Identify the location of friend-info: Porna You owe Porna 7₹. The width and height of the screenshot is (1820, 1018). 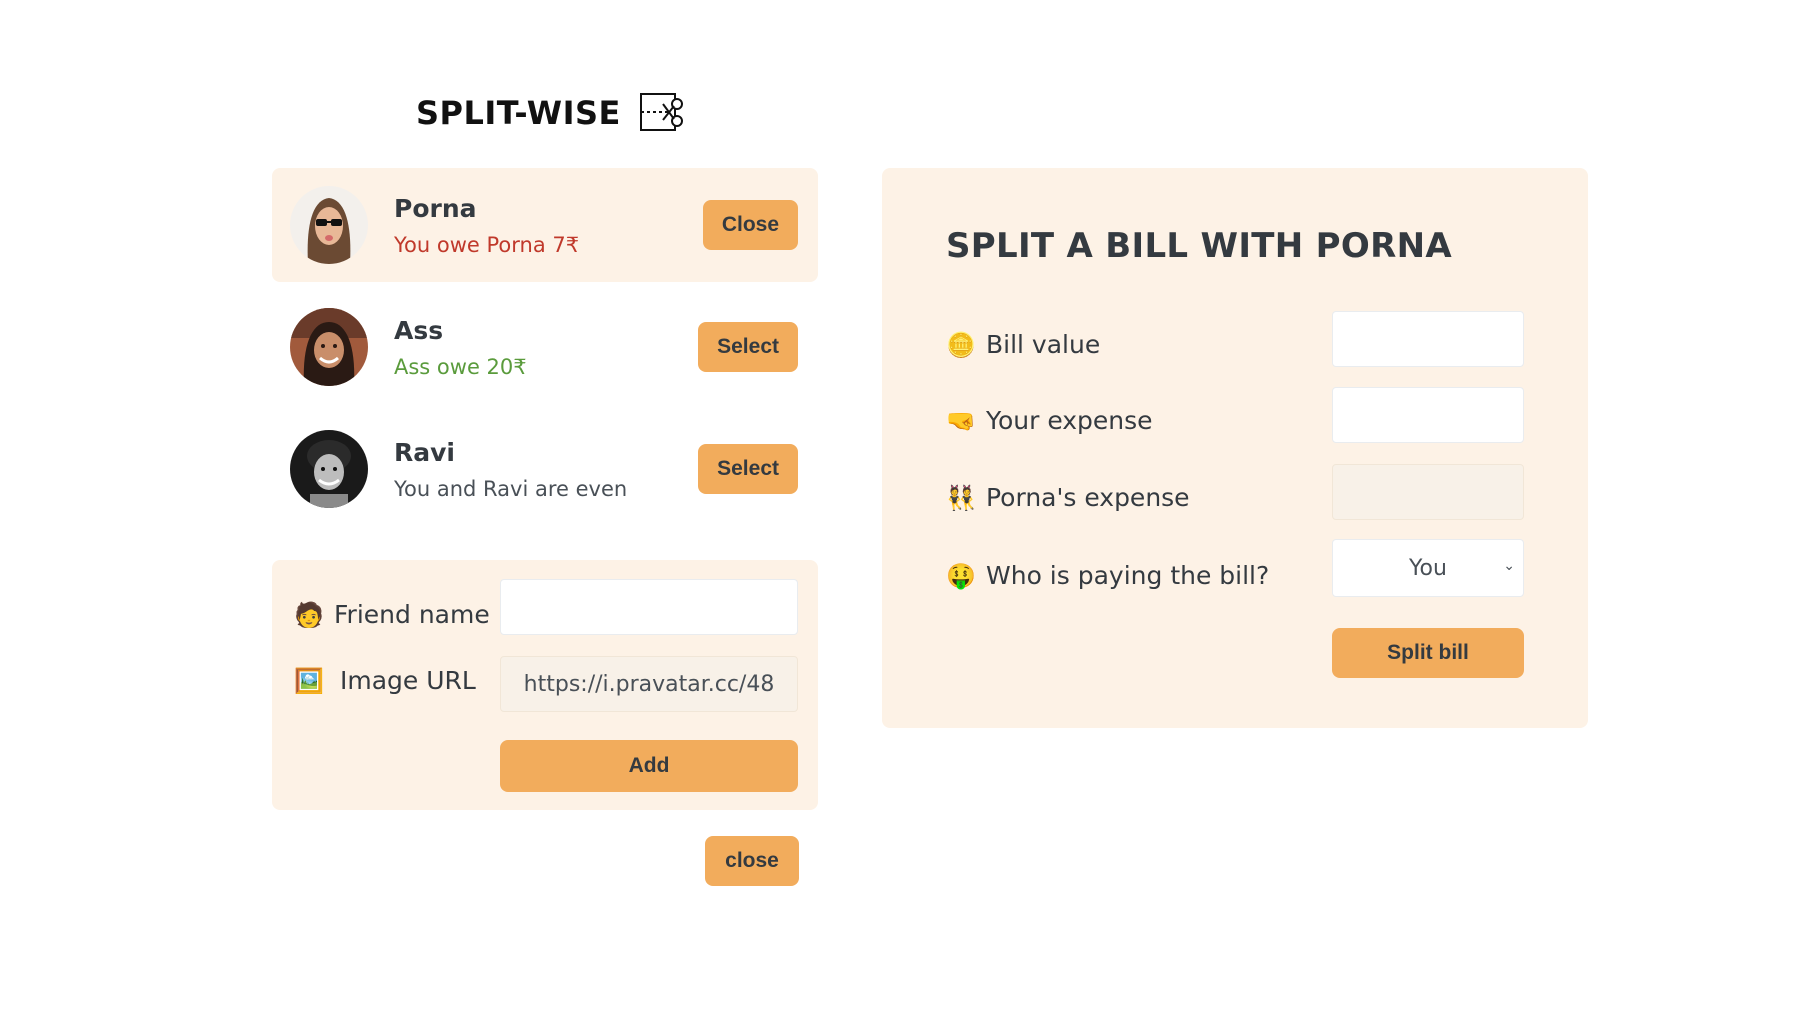
(548, 225).